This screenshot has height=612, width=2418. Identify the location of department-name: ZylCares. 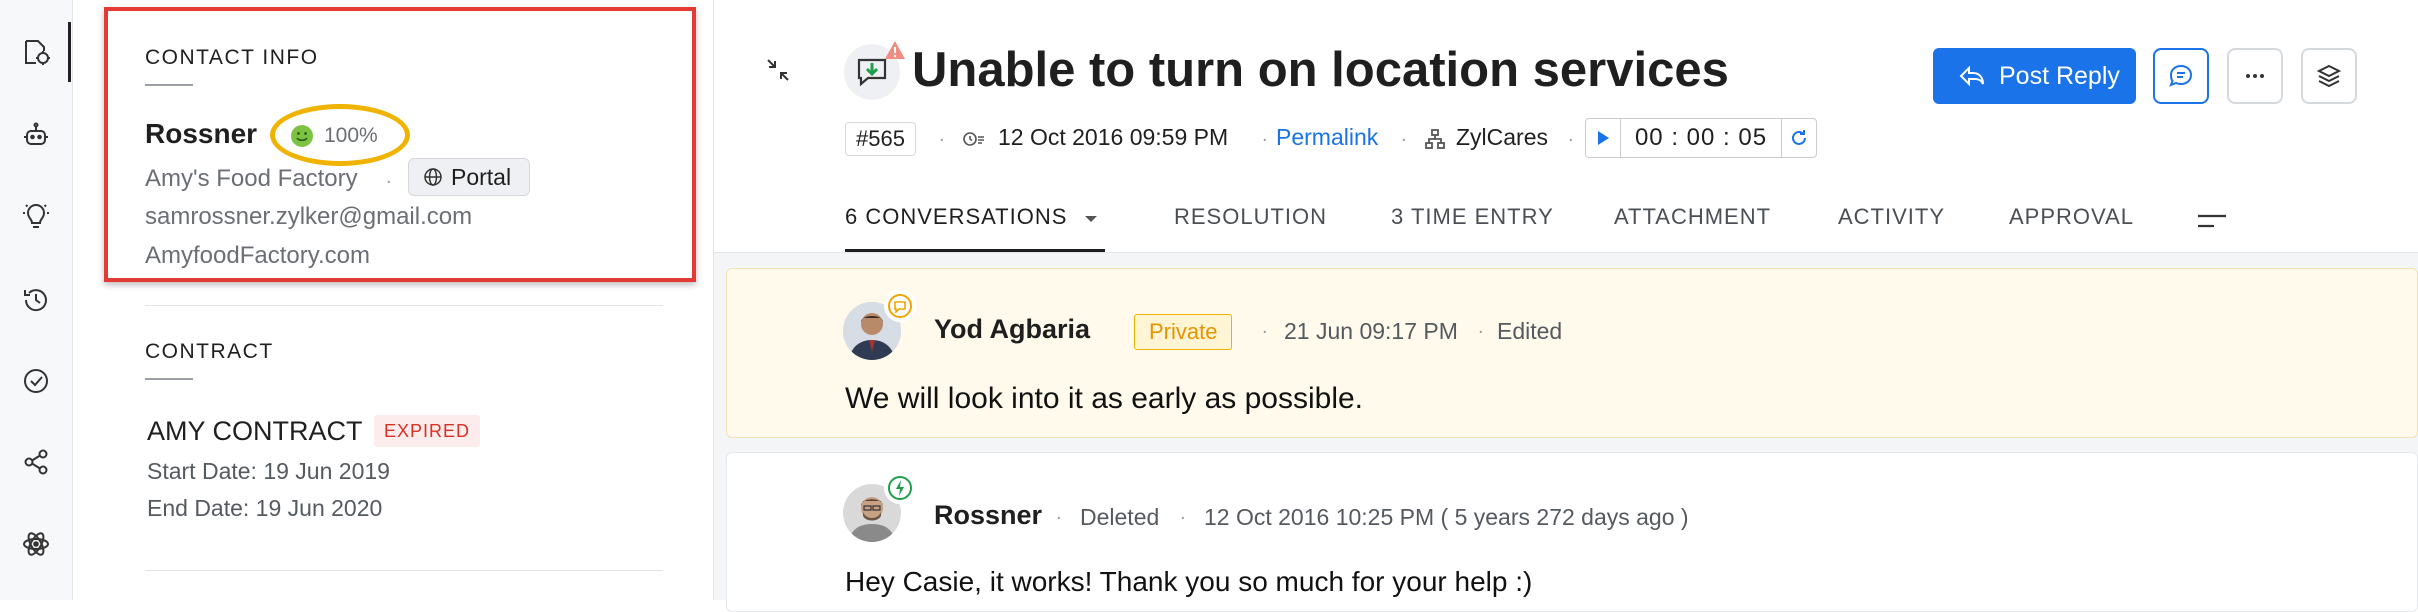
(1502, 137).